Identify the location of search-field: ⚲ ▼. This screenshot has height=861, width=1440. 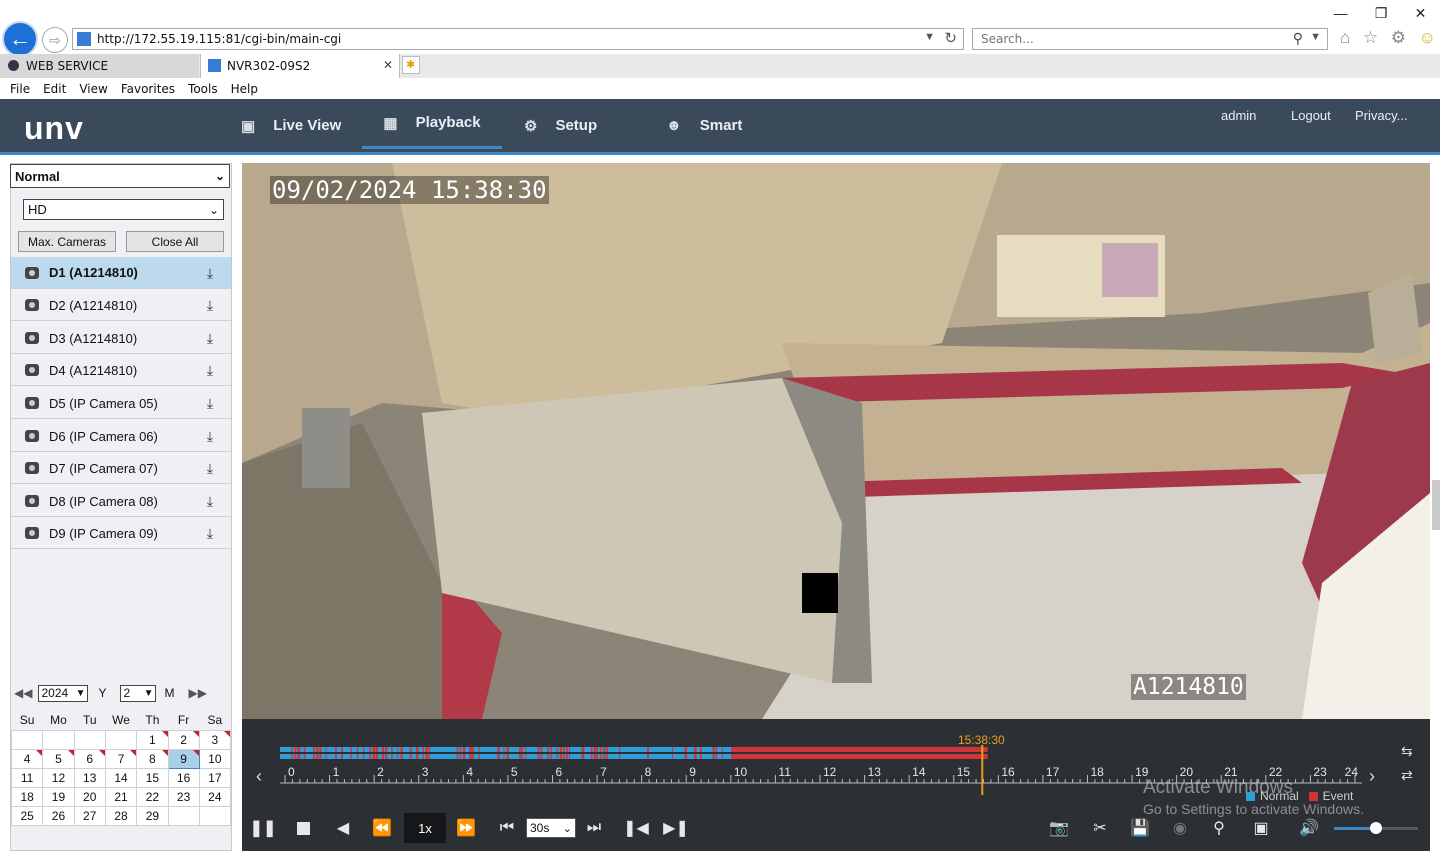
(1150, 39).